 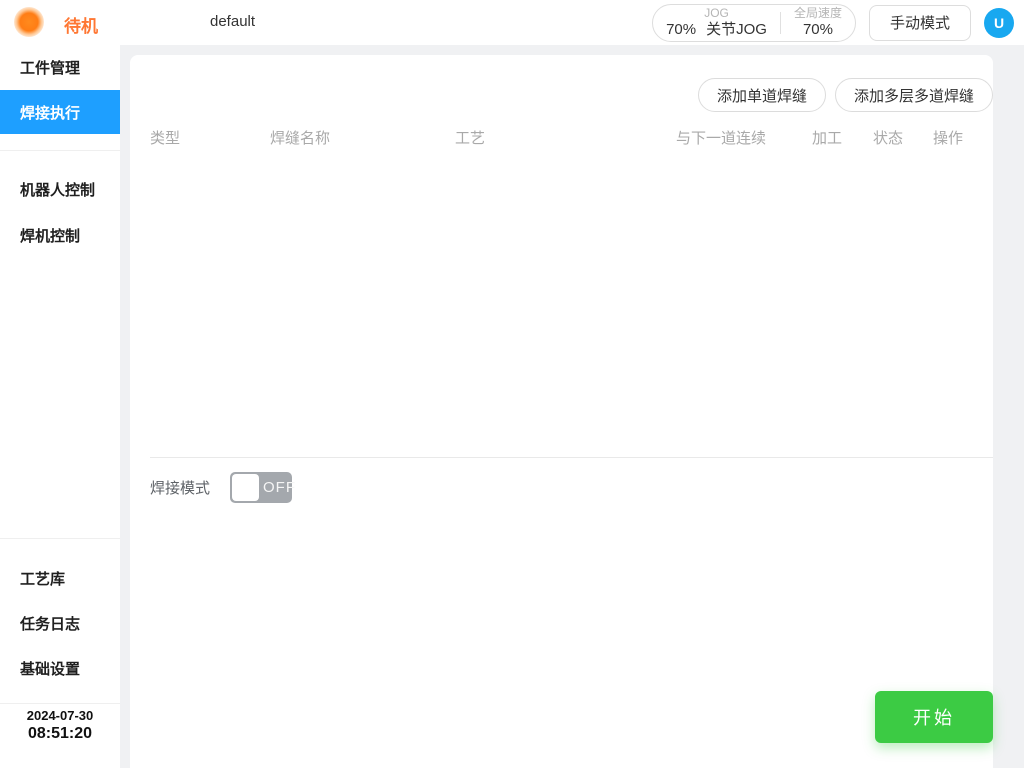 I want to click on sidebar-item-label: 任务日志, so click(x=50, y=624).